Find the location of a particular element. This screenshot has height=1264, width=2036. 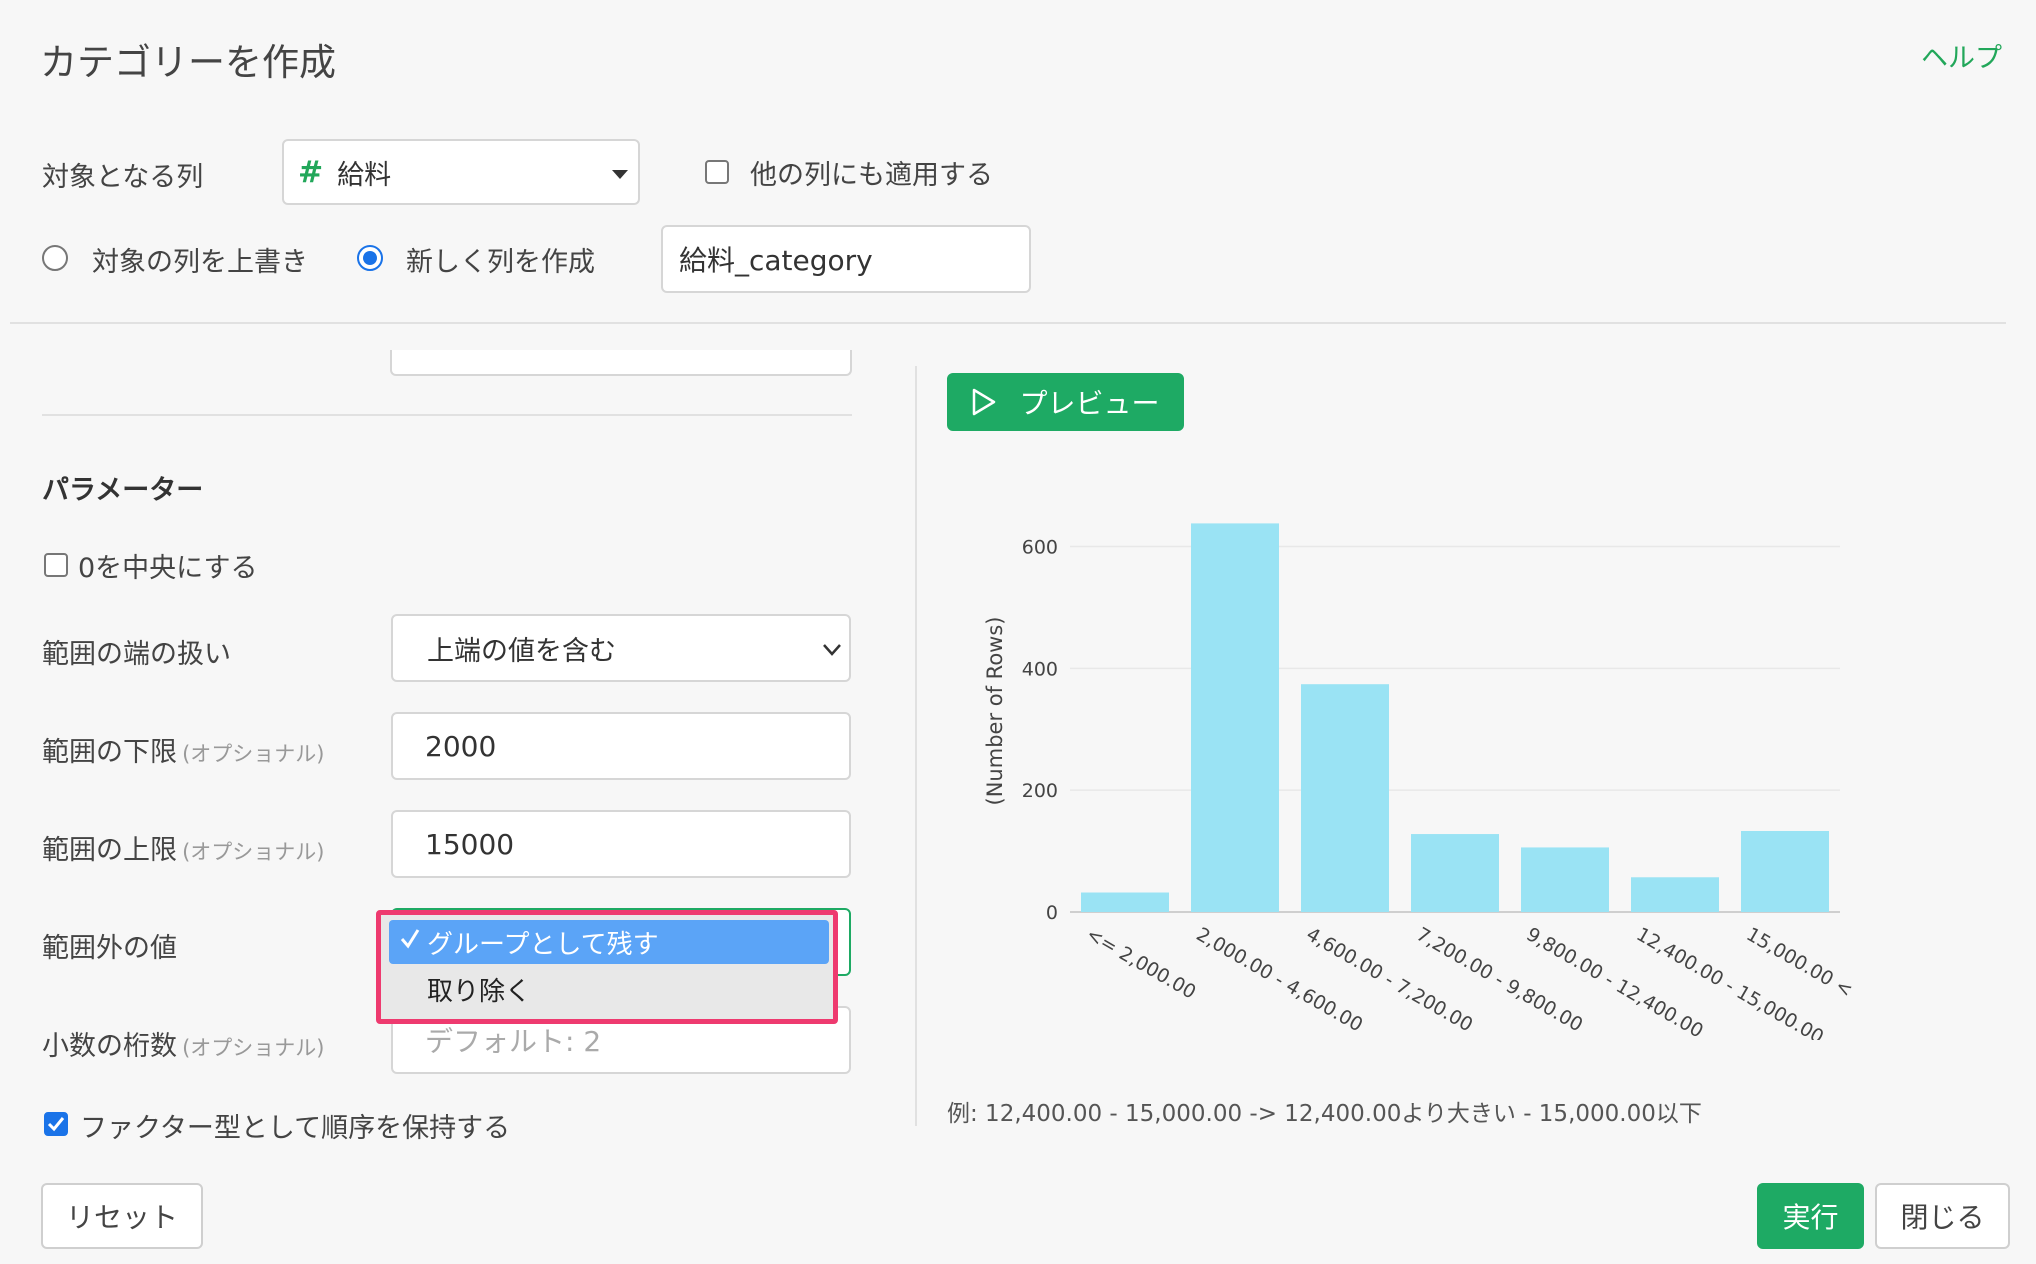

dropdown-option-keep-label: グループとして残す is located at coordinates (543, 944).